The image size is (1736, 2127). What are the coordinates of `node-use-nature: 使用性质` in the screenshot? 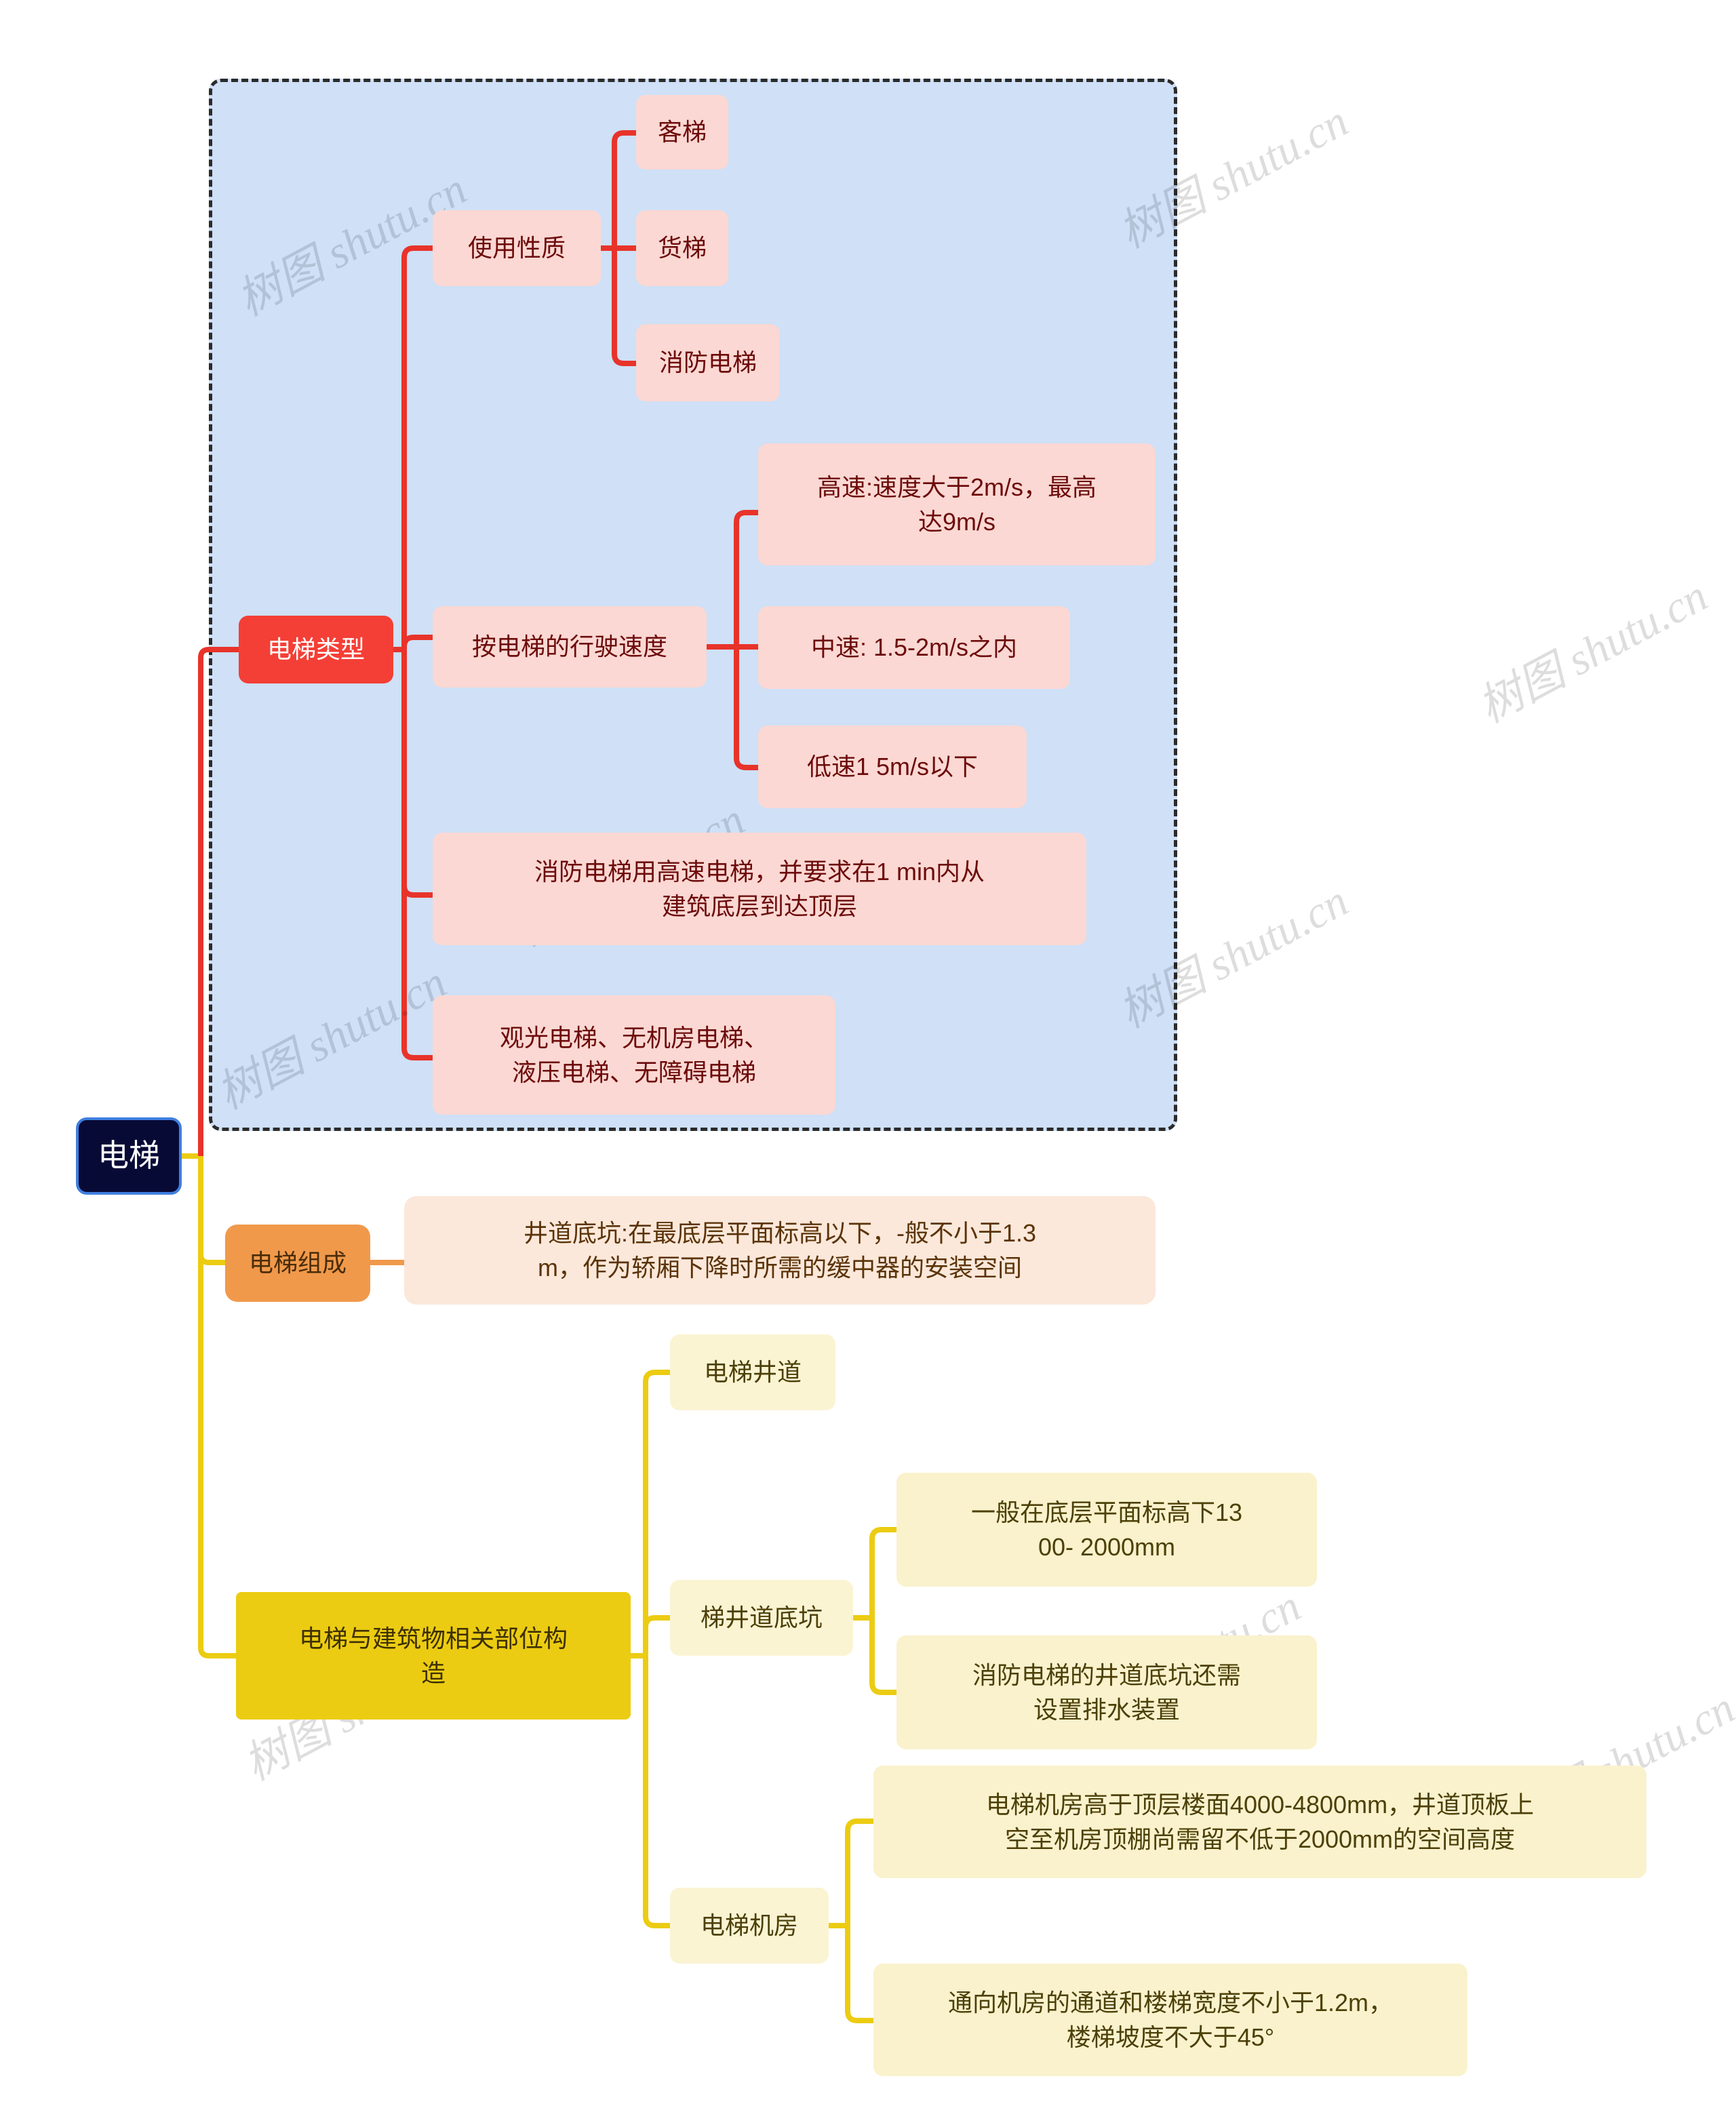 It's located at (517, 248).